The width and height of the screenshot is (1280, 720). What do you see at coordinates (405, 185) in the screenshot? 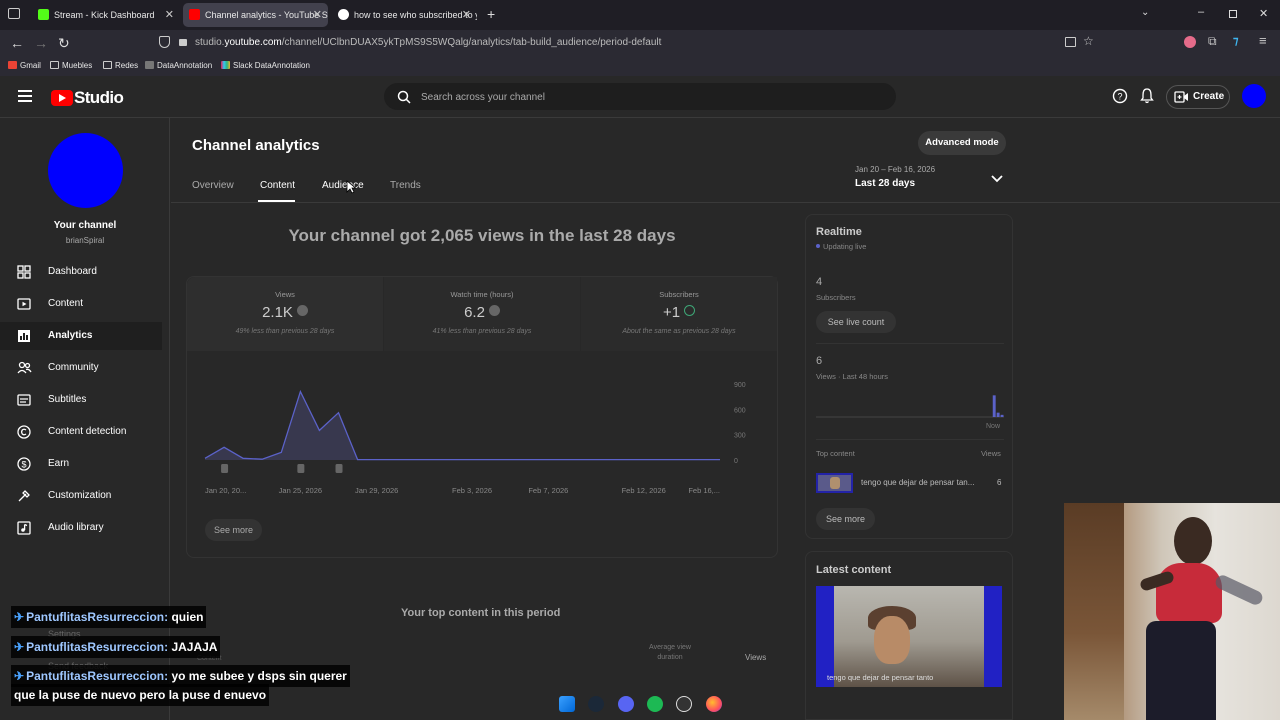
I see `tab-trends: Trends` at bounding box center [405, 185].